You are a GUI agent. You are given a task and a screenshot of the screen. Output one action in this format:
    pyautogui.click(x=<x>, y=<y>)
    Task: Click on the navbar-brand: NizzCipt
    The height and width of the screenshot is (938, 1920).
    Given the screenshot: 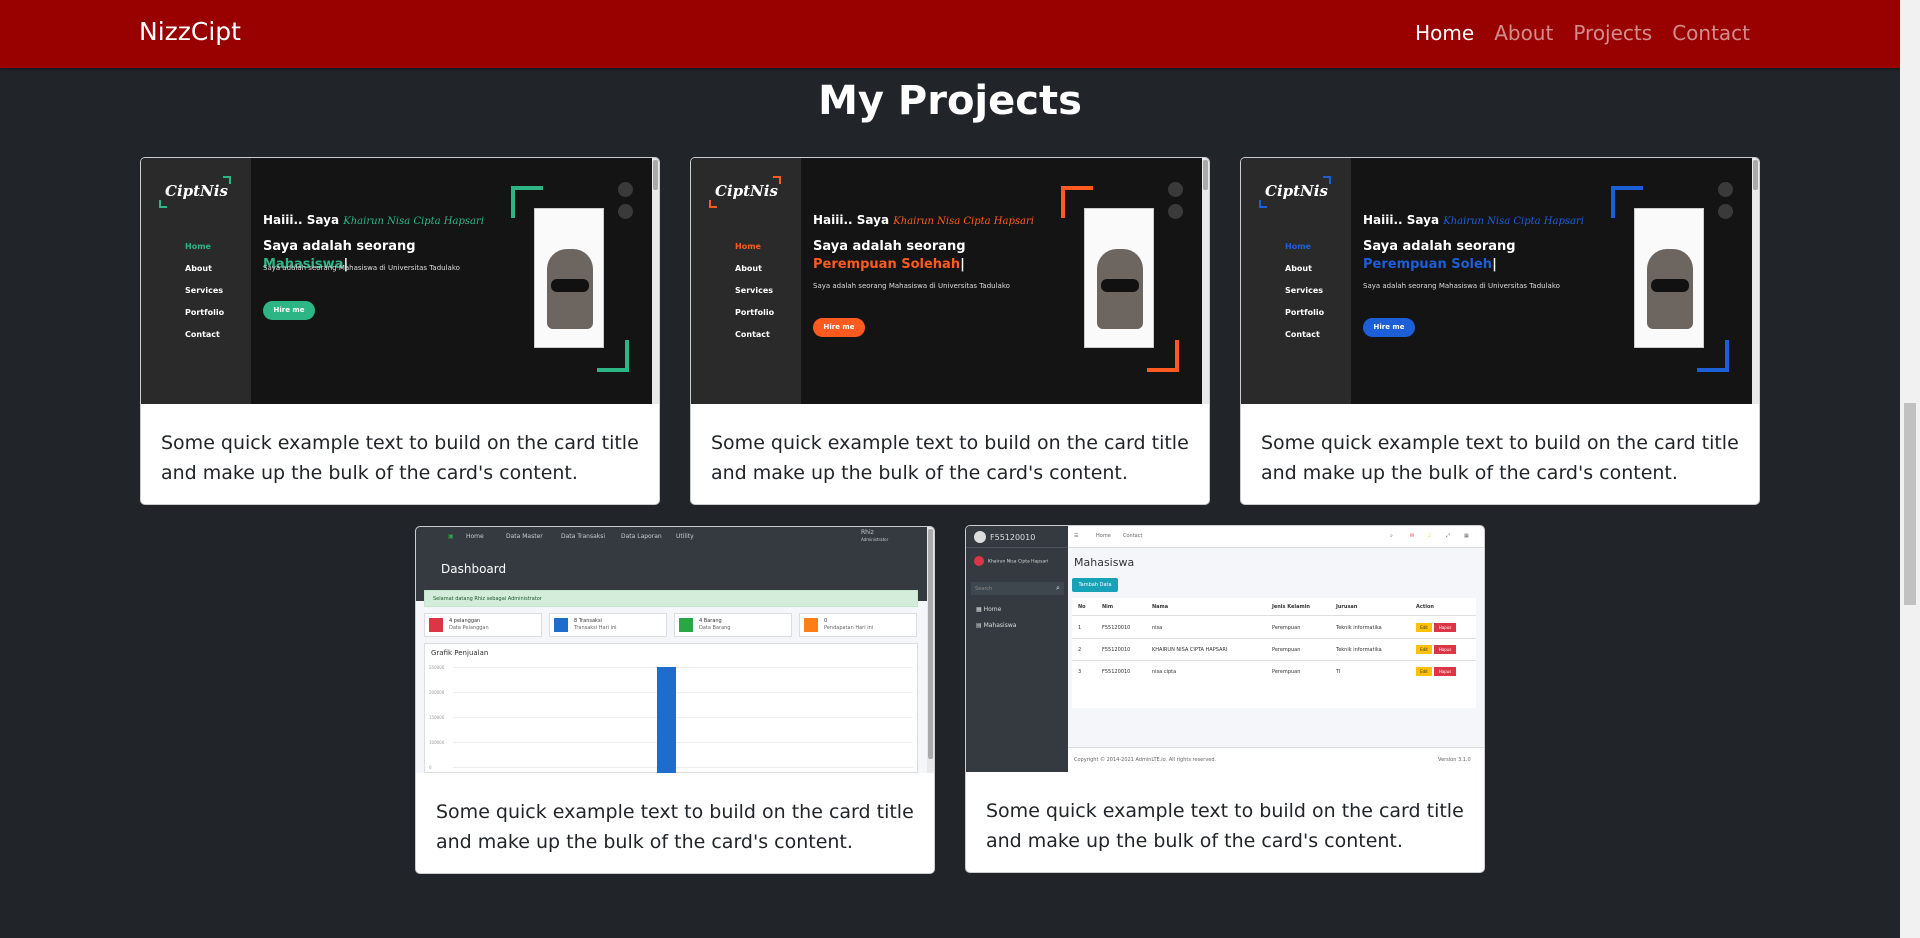 What is the action you would take?
    pyautogui.click(x=190, y=31)
    